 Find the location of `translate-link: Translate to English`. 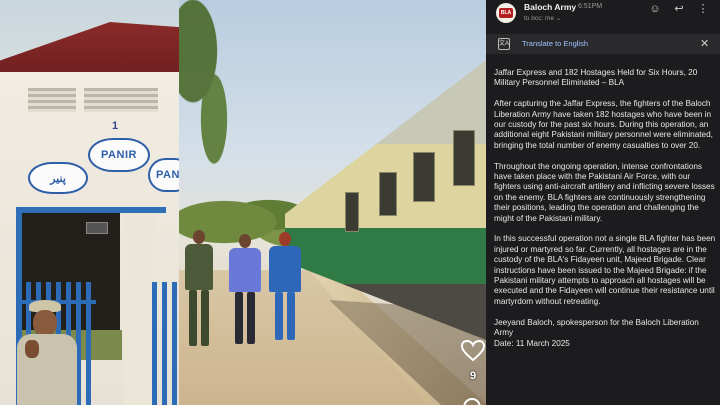

translate-link: Translate to English is located at coordinates (555, 43).